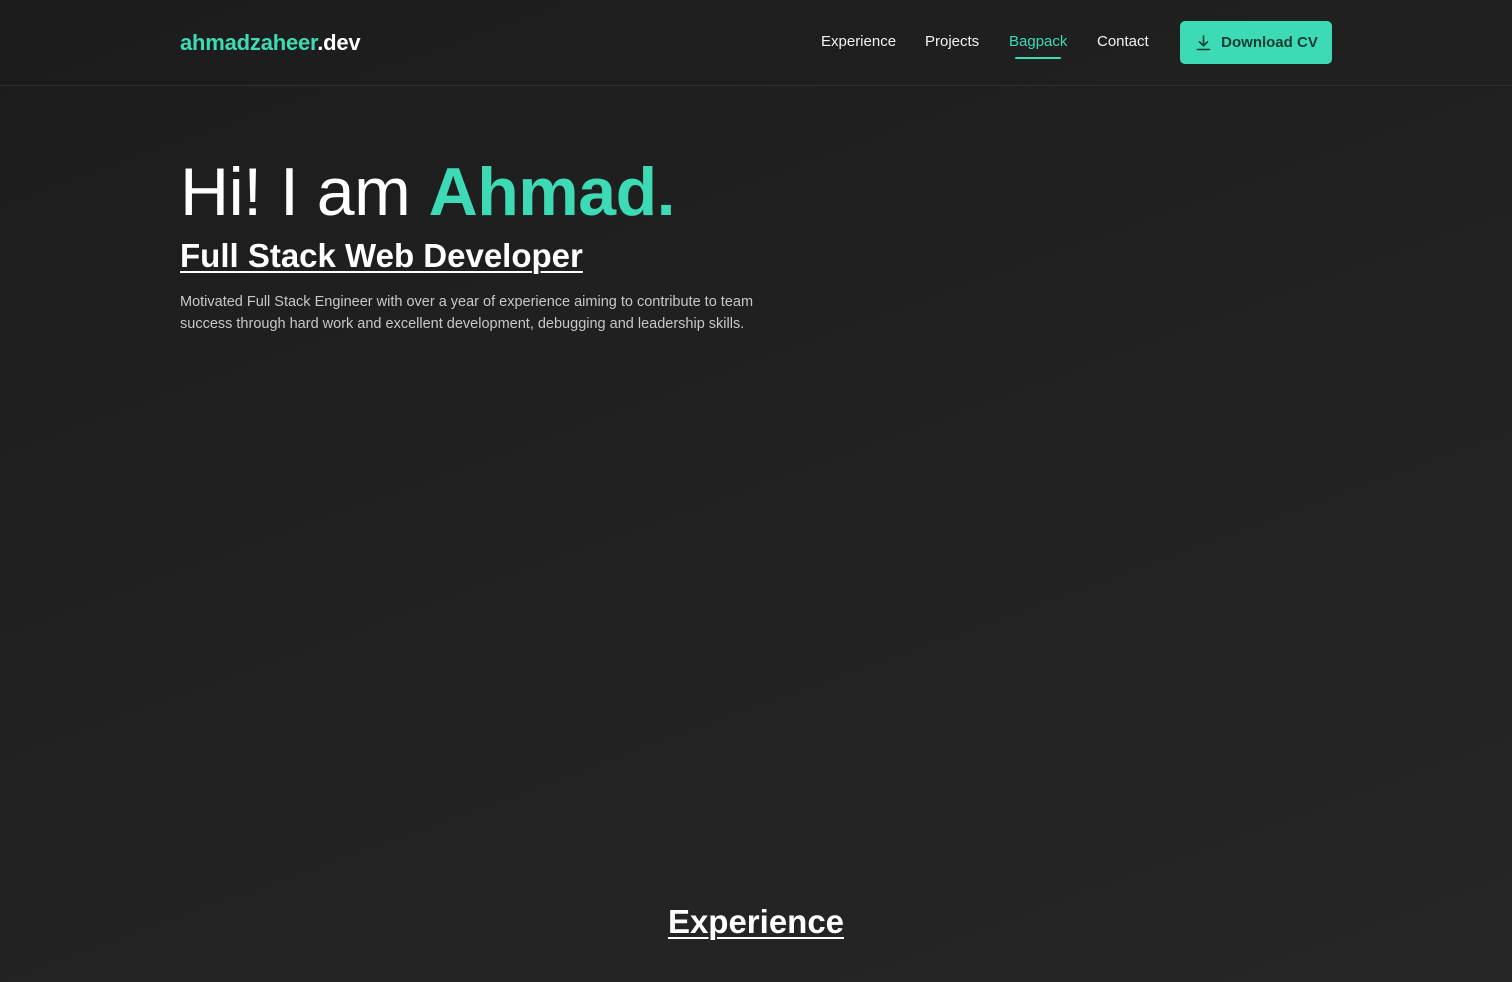 This screenshot has width=1512, height=982. What do you see at coordinates (1269, 42) in the screenshot?
I see `download-cv-label: Download CV` at bounding box center [1269, 42].